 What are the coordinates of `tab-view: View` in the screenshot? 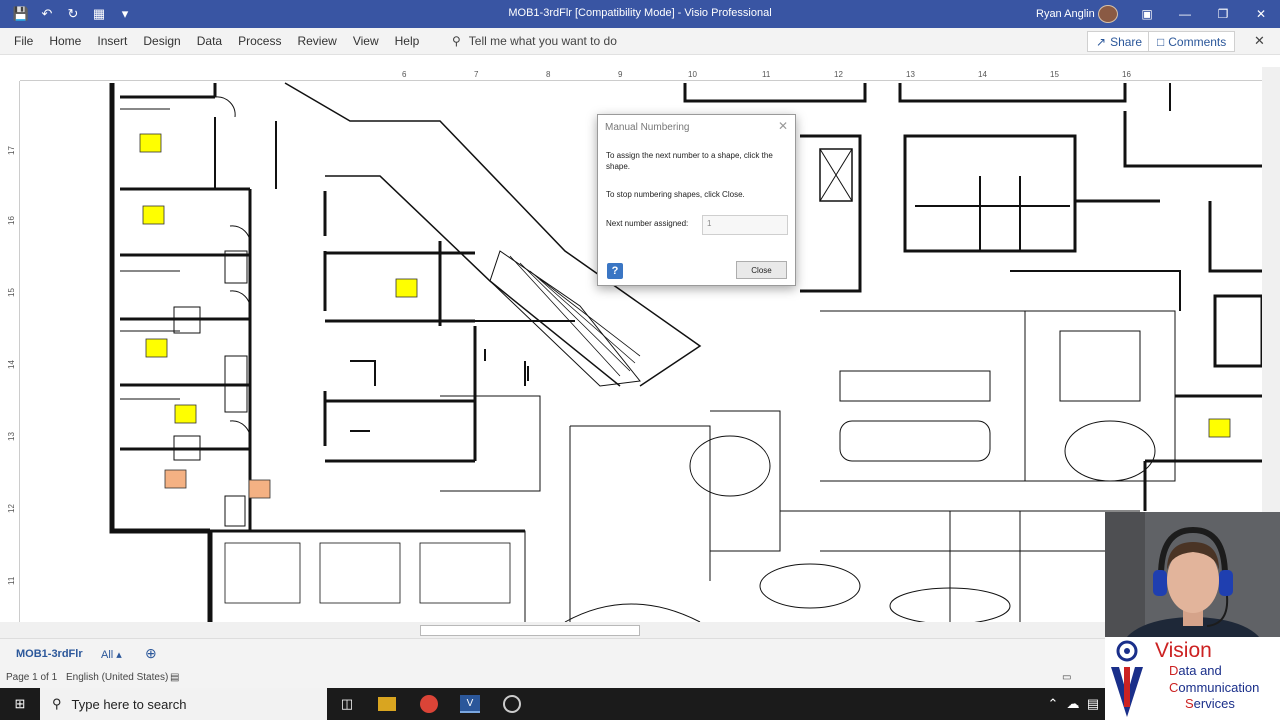 It's located at (366, 41).